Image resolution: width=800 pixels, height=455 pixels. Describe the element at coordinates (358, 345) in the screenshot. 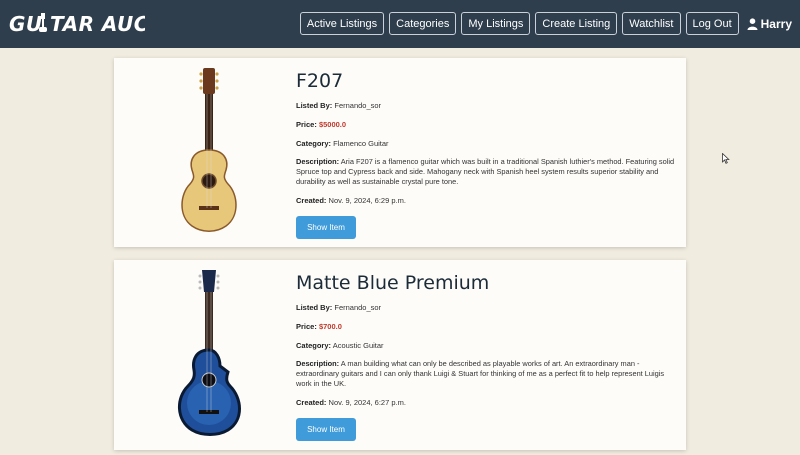

I see `category-value: Acoustic Guitar` at that location.